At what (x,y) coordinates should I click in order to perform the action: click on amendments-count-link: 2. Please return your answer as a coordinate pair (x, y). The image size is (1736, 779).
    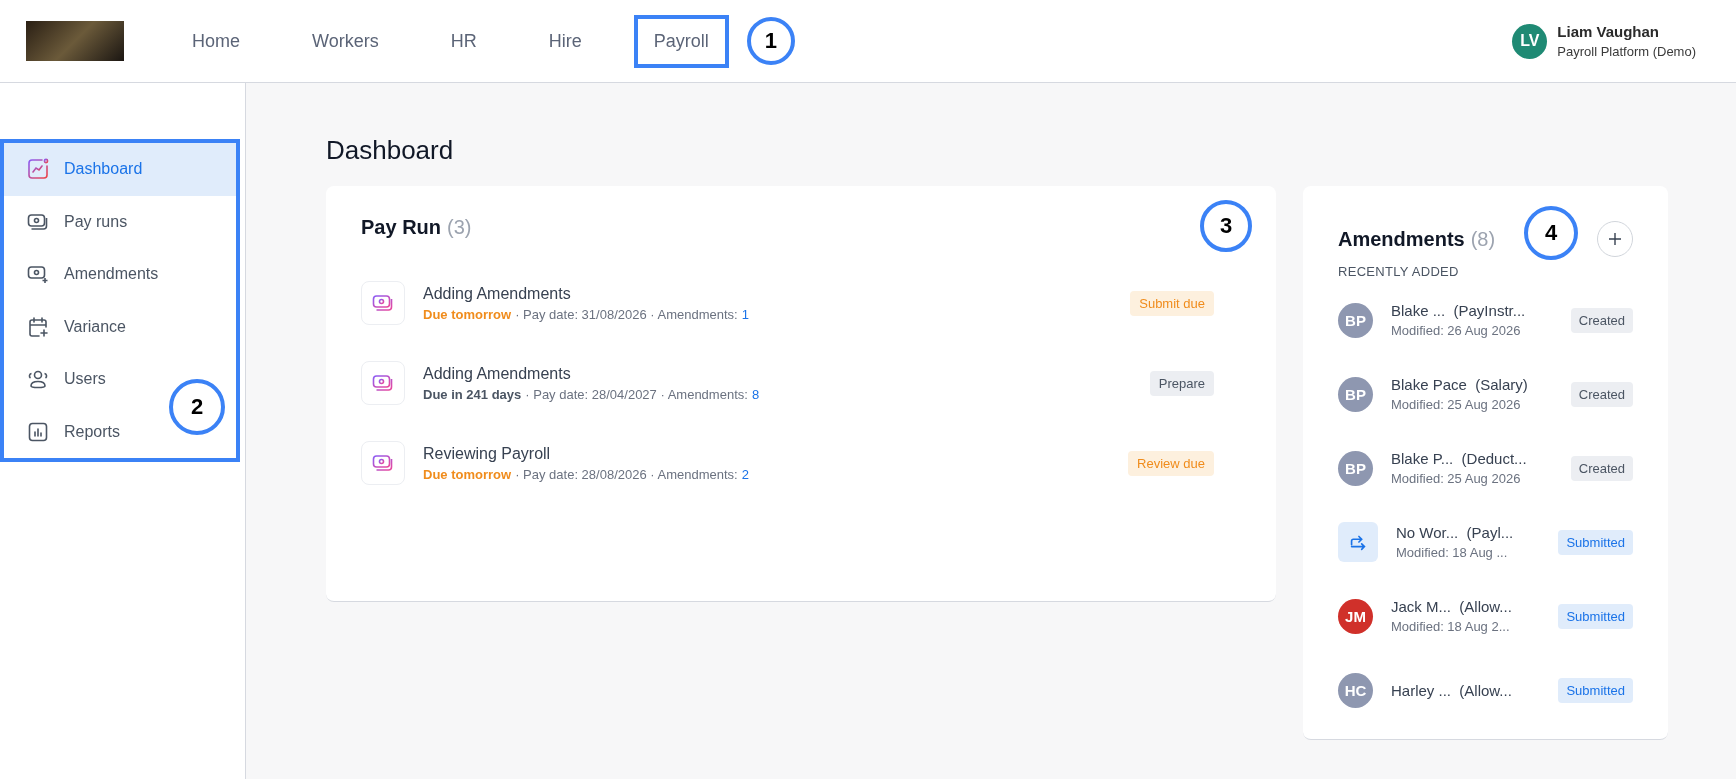
    Looking at the image, I should click on (745, 474).